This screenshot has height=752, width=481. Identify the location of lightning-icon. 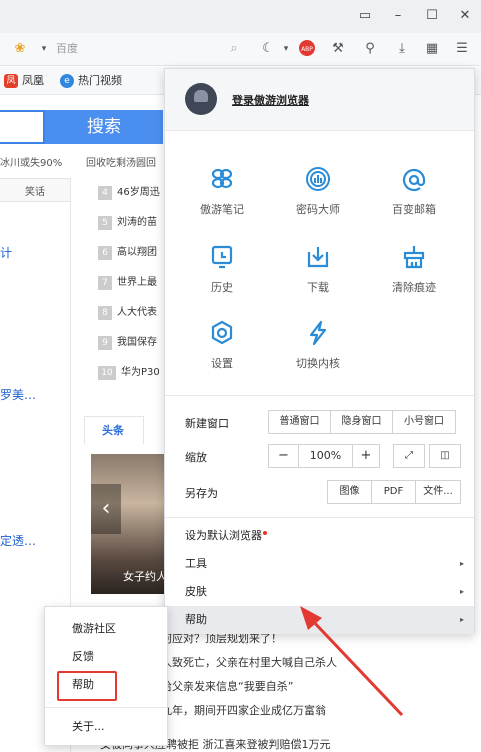
(318, 333).